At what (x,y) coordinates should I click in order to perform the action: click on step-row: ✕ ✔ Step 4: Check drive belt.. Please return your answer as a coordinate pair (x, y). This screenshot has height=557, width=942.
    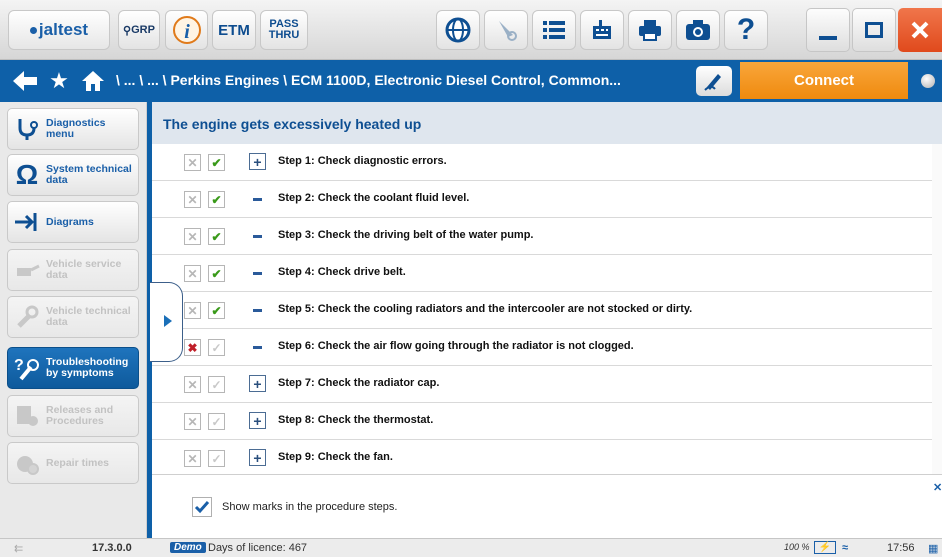
    Looking at the image, I should click on (542, 273).